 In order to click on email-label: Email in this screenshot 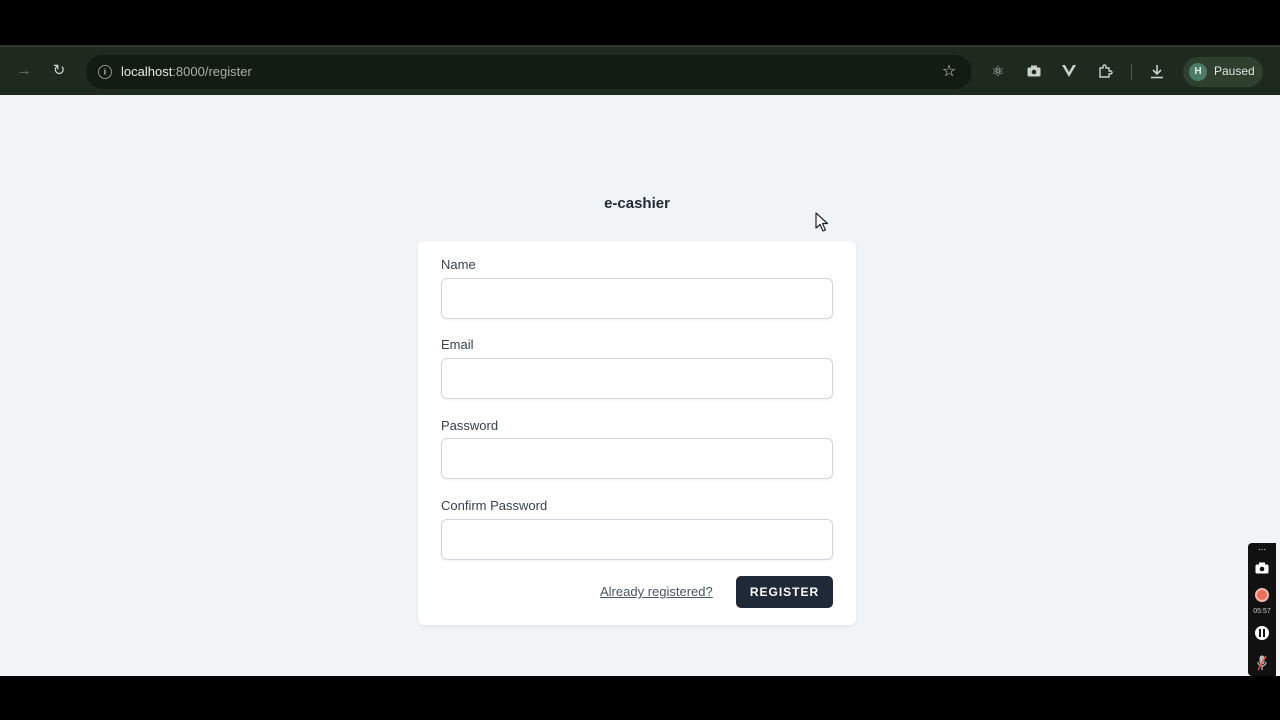, I will do `click(457, 344)`.